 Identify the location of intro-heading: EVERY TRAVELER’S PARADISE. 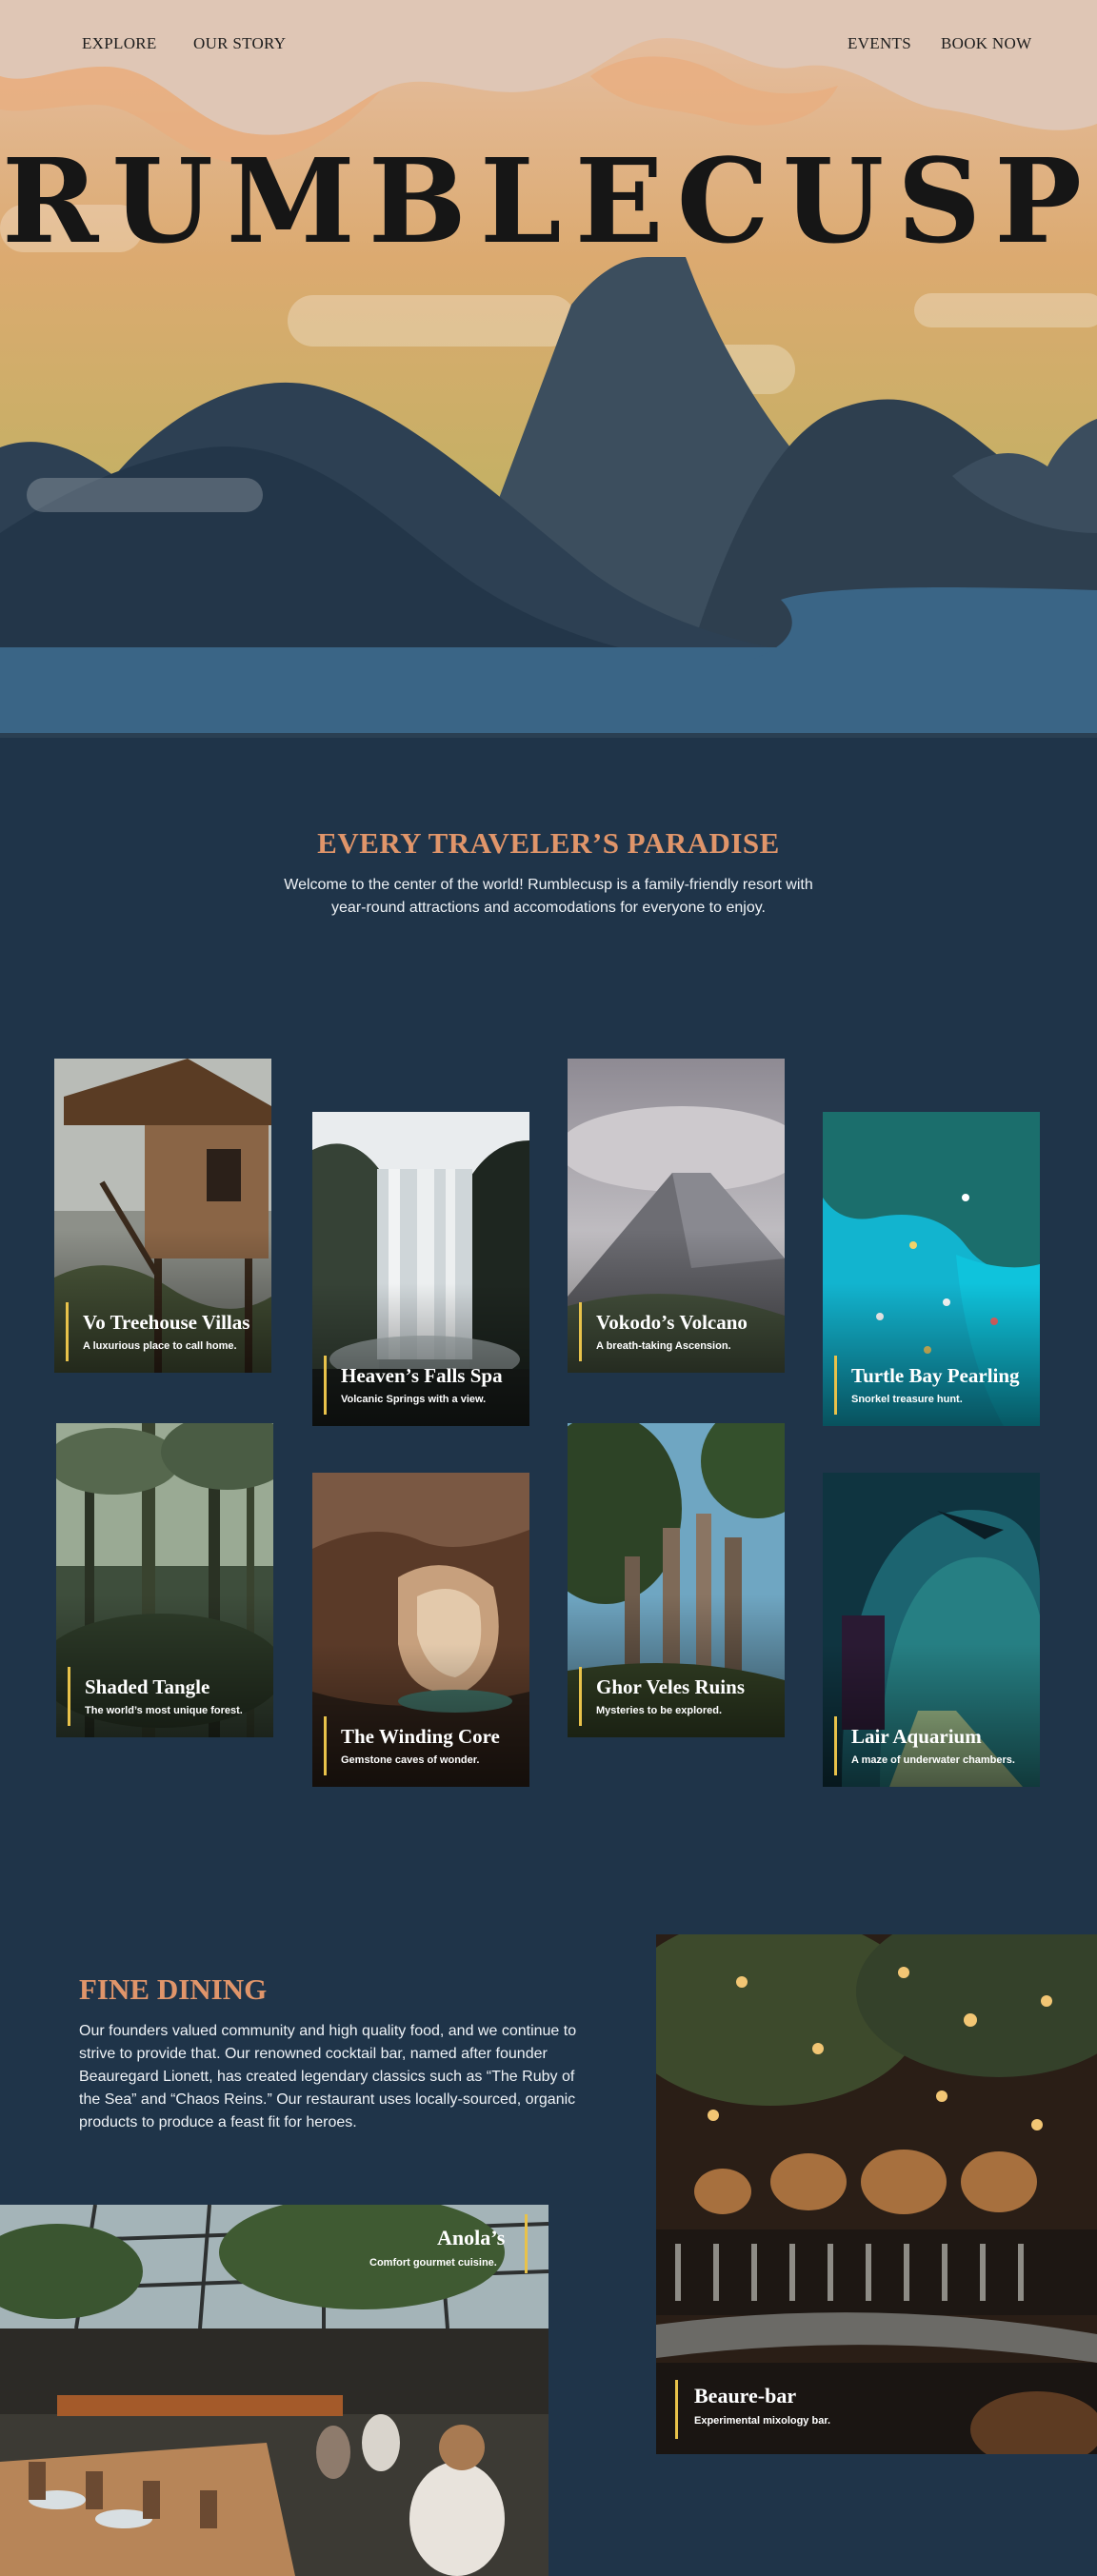
(548, 843).